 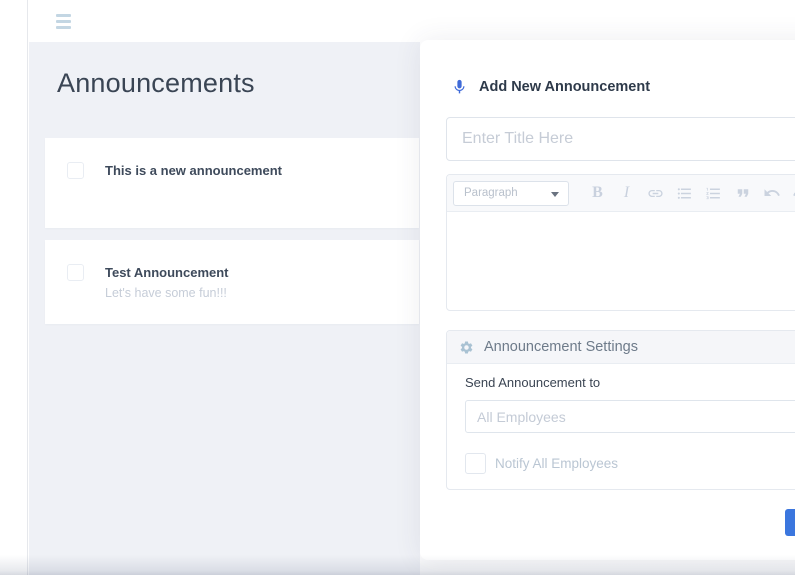 I want to click on top-bar, so click(x=412, y=21).